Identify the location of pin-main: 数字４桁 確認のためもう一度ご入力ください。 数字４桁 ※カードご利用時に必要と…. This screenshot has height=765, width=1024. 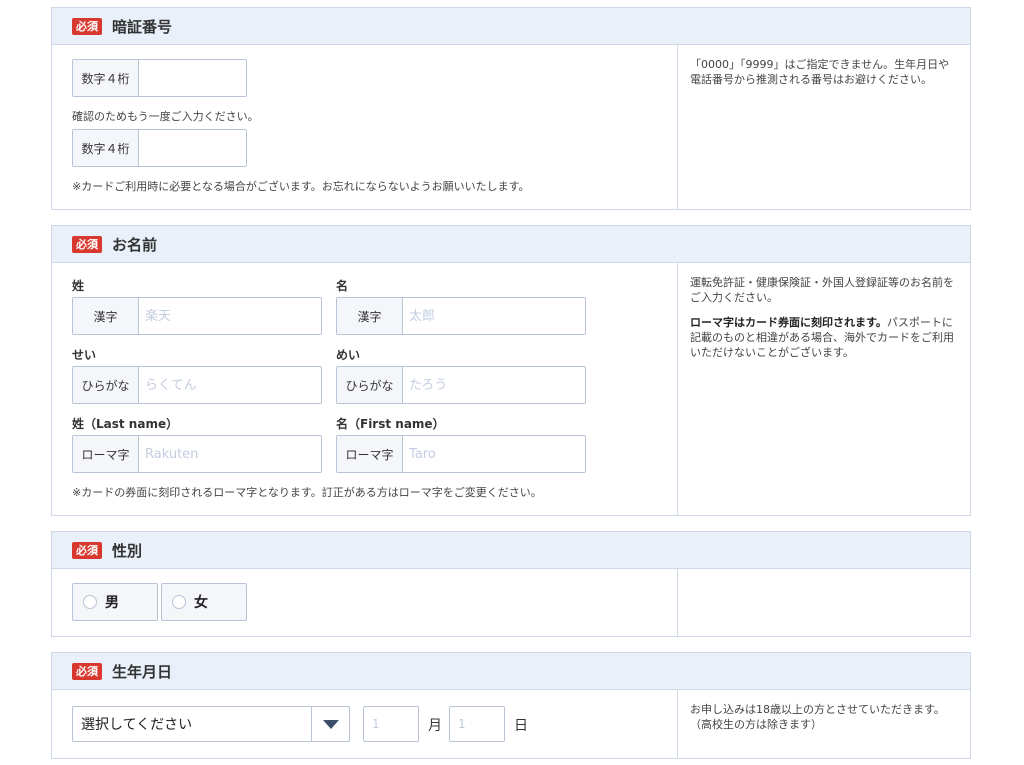
(365, 127).